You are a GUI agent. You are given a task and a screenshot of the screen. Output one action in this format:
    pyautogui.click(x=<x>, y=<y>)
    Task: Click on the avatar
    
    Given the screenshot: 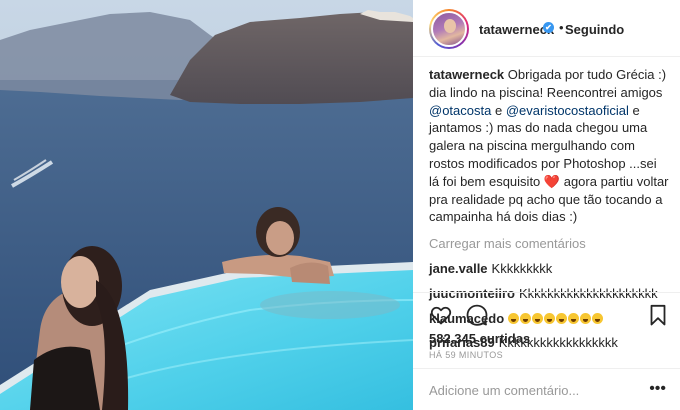 What is the action you would take?
    pyautogui.click(x=449, y=29)
    